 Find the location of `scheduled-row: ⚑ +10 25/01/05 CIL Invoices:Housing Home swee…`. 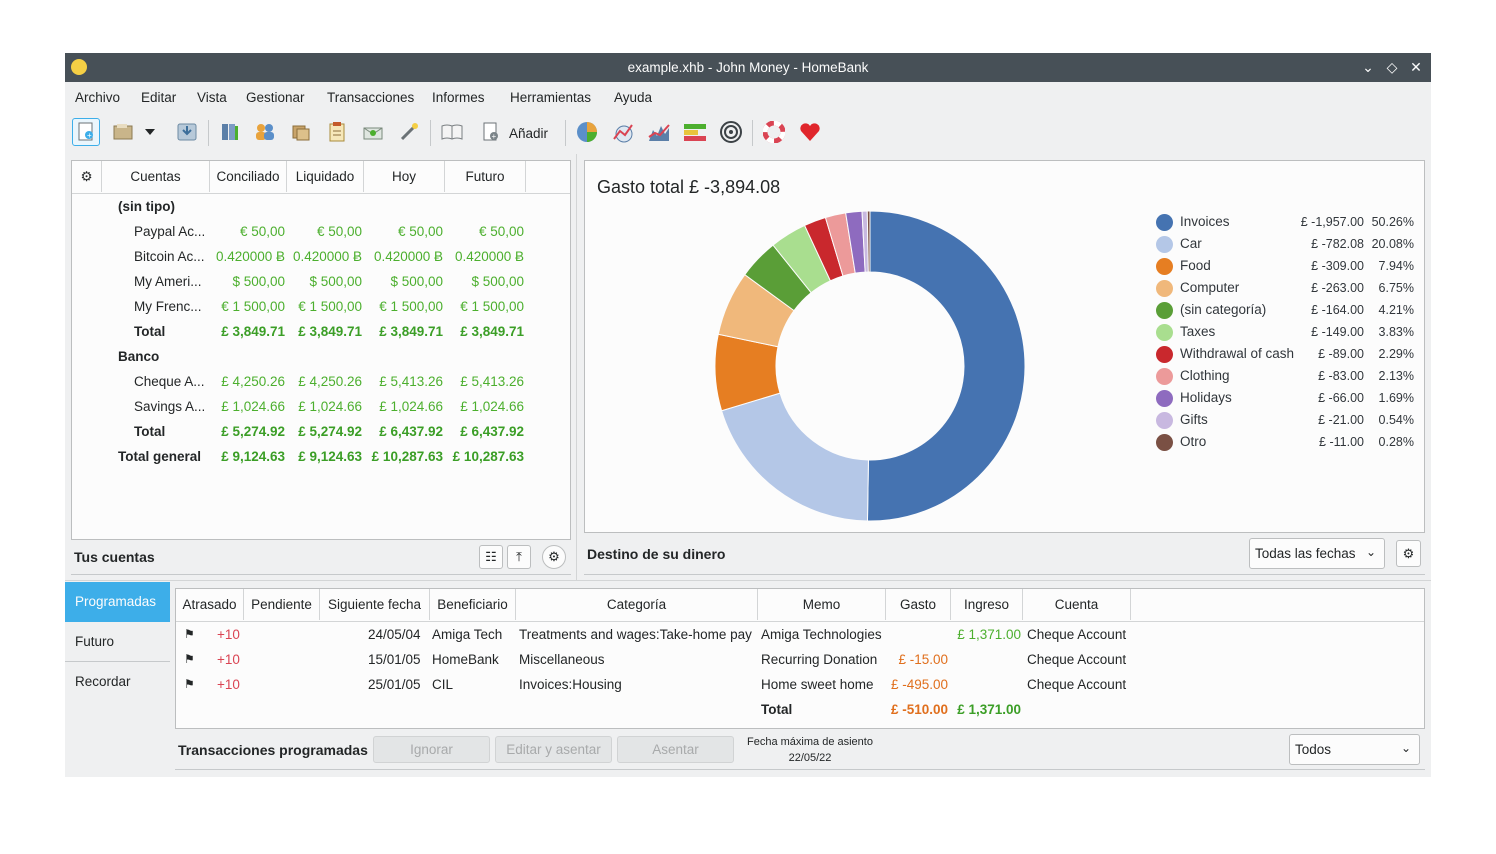

scheduled-row: ⚑ +10 25/01/05 CIL Invoices:Housing Home swee… is located at coordinates (801, 684).